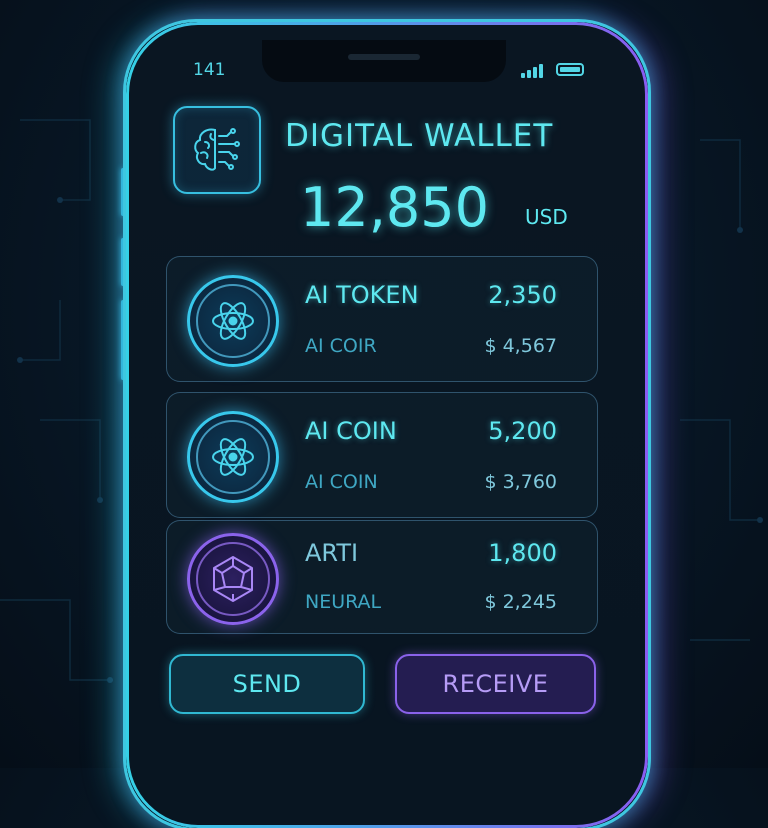 The image size is (768, 828). Describe the element at coordinates (520, 346) in the screenshot. I see `asset-usd-value: $ 4,567` at that location.